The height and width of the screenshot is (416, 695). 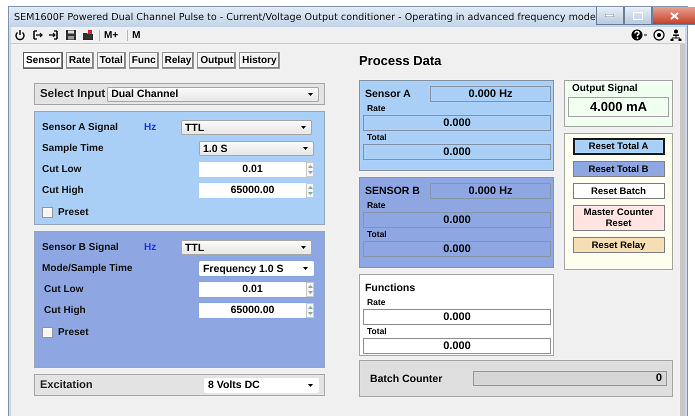 What do you see at coordinates (136, 35) in the screenshot?
I see `toolbar-button: M` at bounding box center [136, 35].